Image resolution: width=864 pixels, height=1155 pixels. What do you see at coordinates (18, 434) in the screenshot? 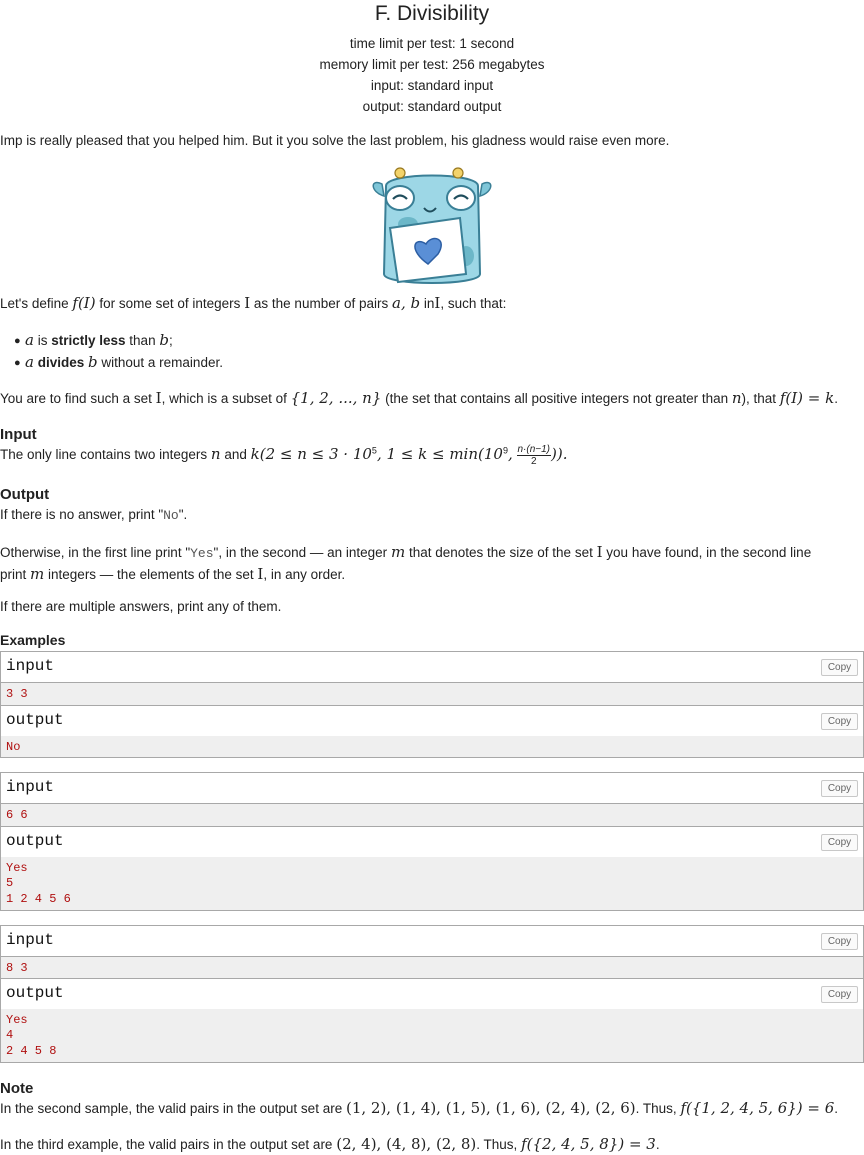
I see `input-heading: Input` at bounding box center [18, 434].